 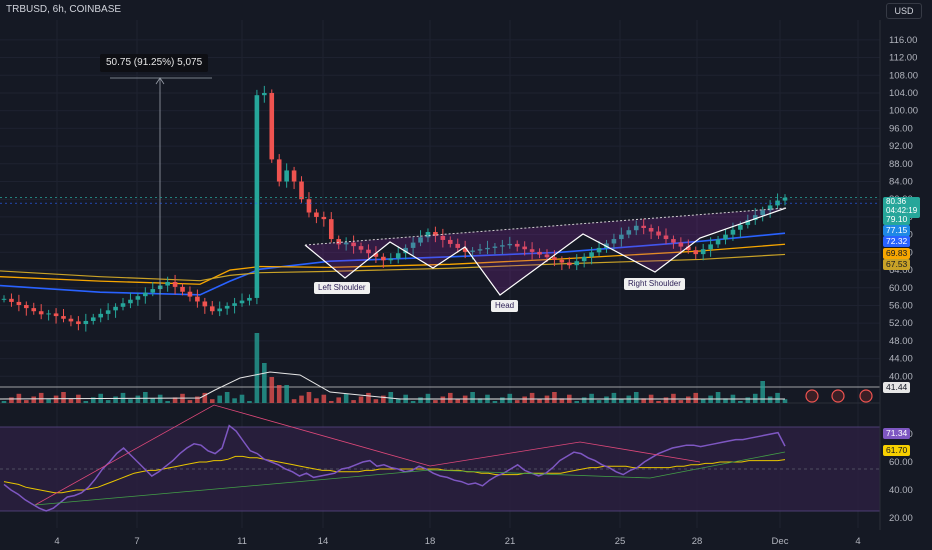 I want to click on time-tick-label: 14, so click(x=323, y=541).